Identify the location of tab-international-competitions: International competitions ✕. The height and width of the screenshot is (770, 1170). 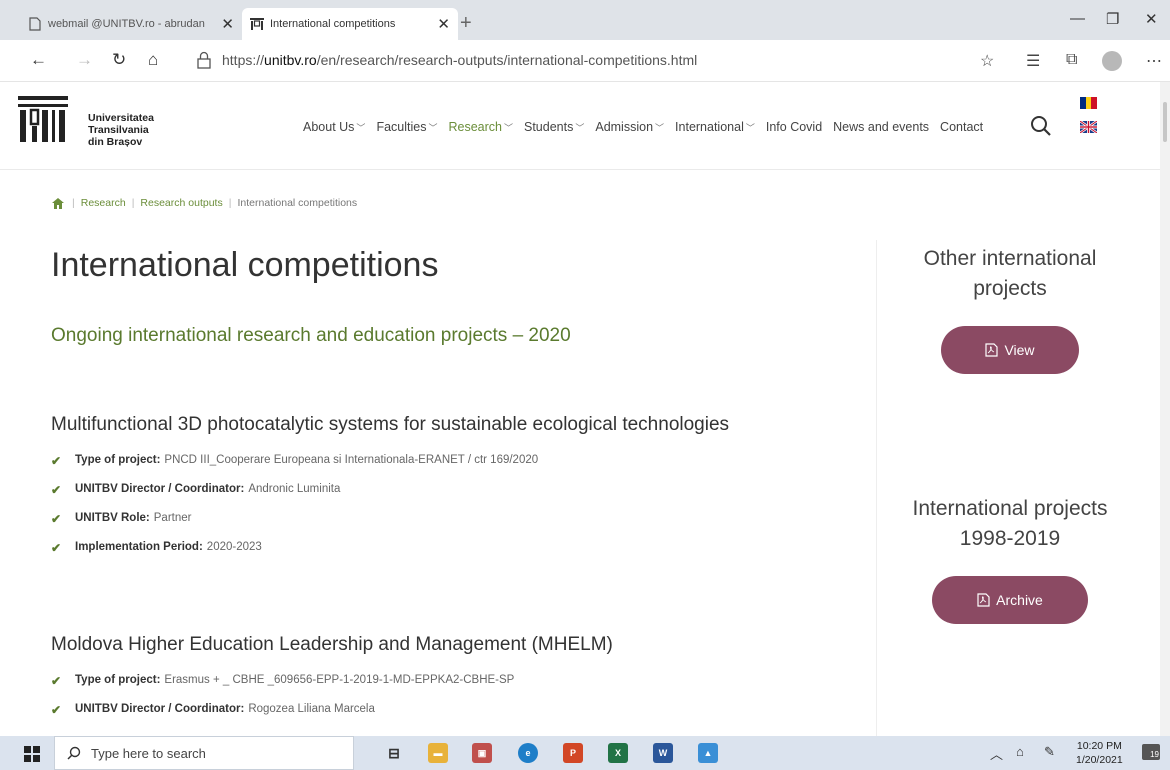
(350, 24).